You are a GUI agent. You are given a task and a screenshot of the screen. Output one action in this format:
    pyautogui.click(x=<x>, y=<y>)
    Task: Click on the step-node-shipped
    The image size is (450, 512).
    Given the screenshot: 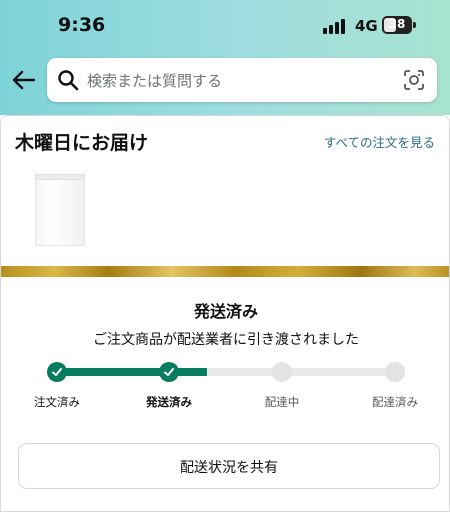 What is the action you would take?
    pyautogui.click(x=169, y=372)
    